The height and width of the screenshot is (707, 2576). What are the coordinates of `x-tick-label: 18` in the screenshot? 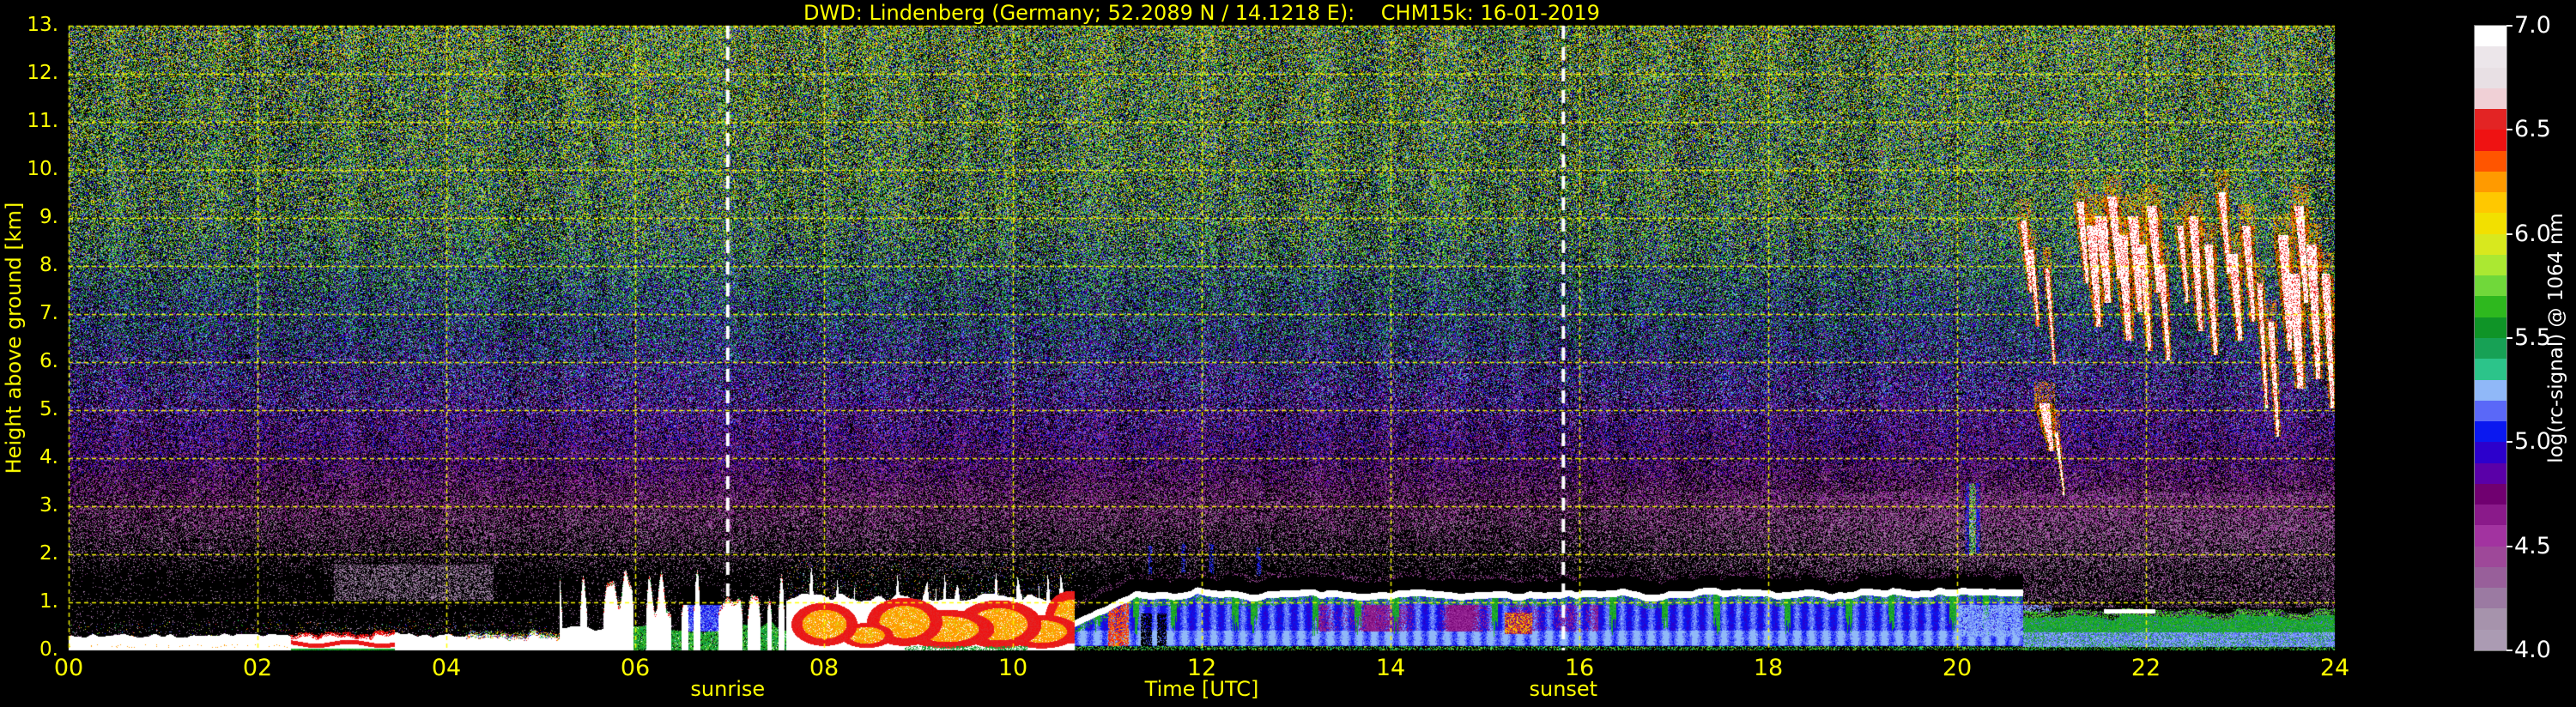 It's located at (1768, 668).